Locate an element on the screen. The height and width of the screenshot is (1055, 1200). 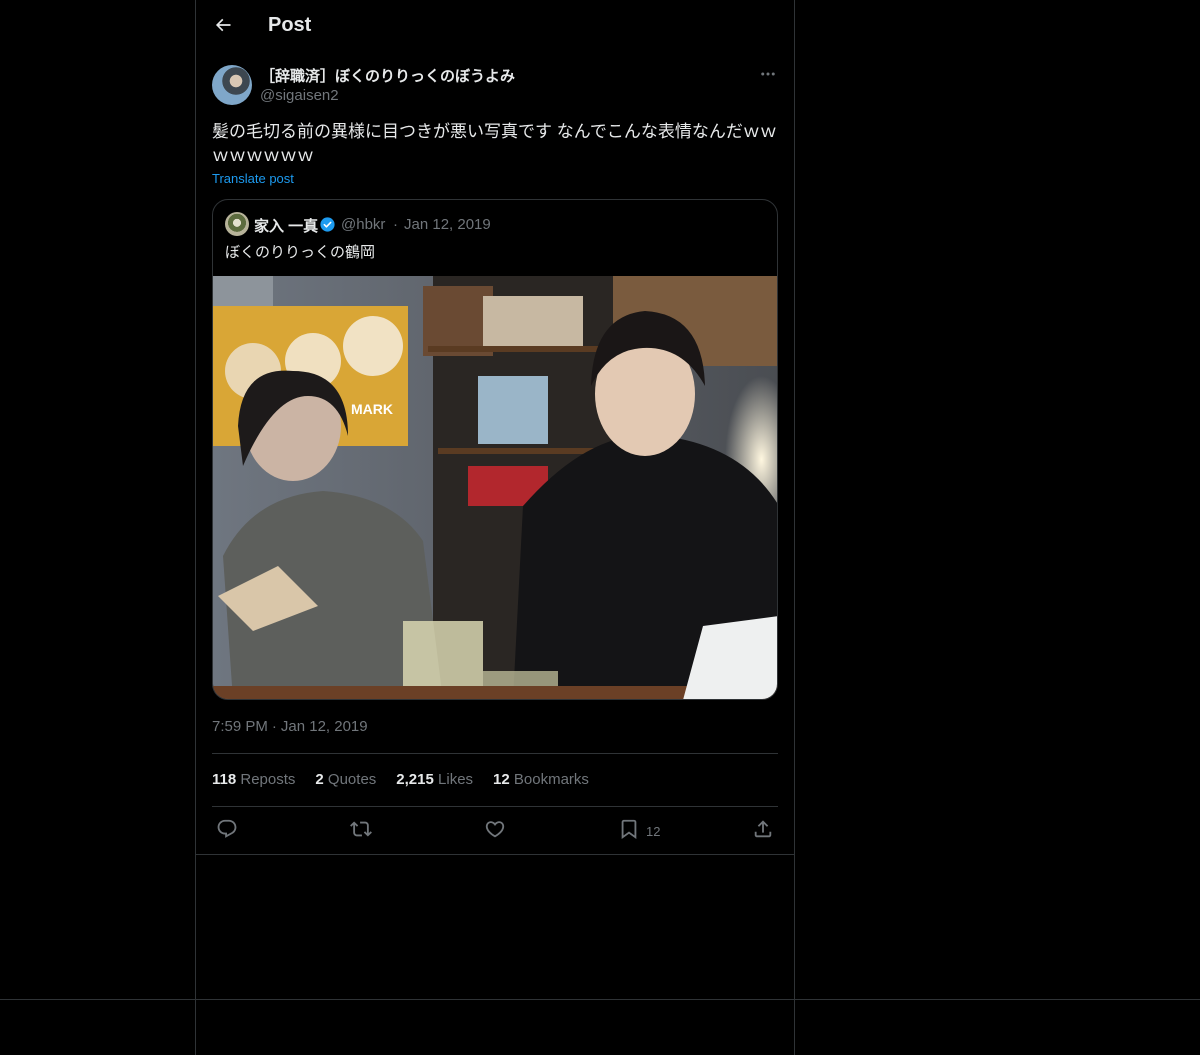
bookmark-button: 12 is located at coordinates (639, 831).